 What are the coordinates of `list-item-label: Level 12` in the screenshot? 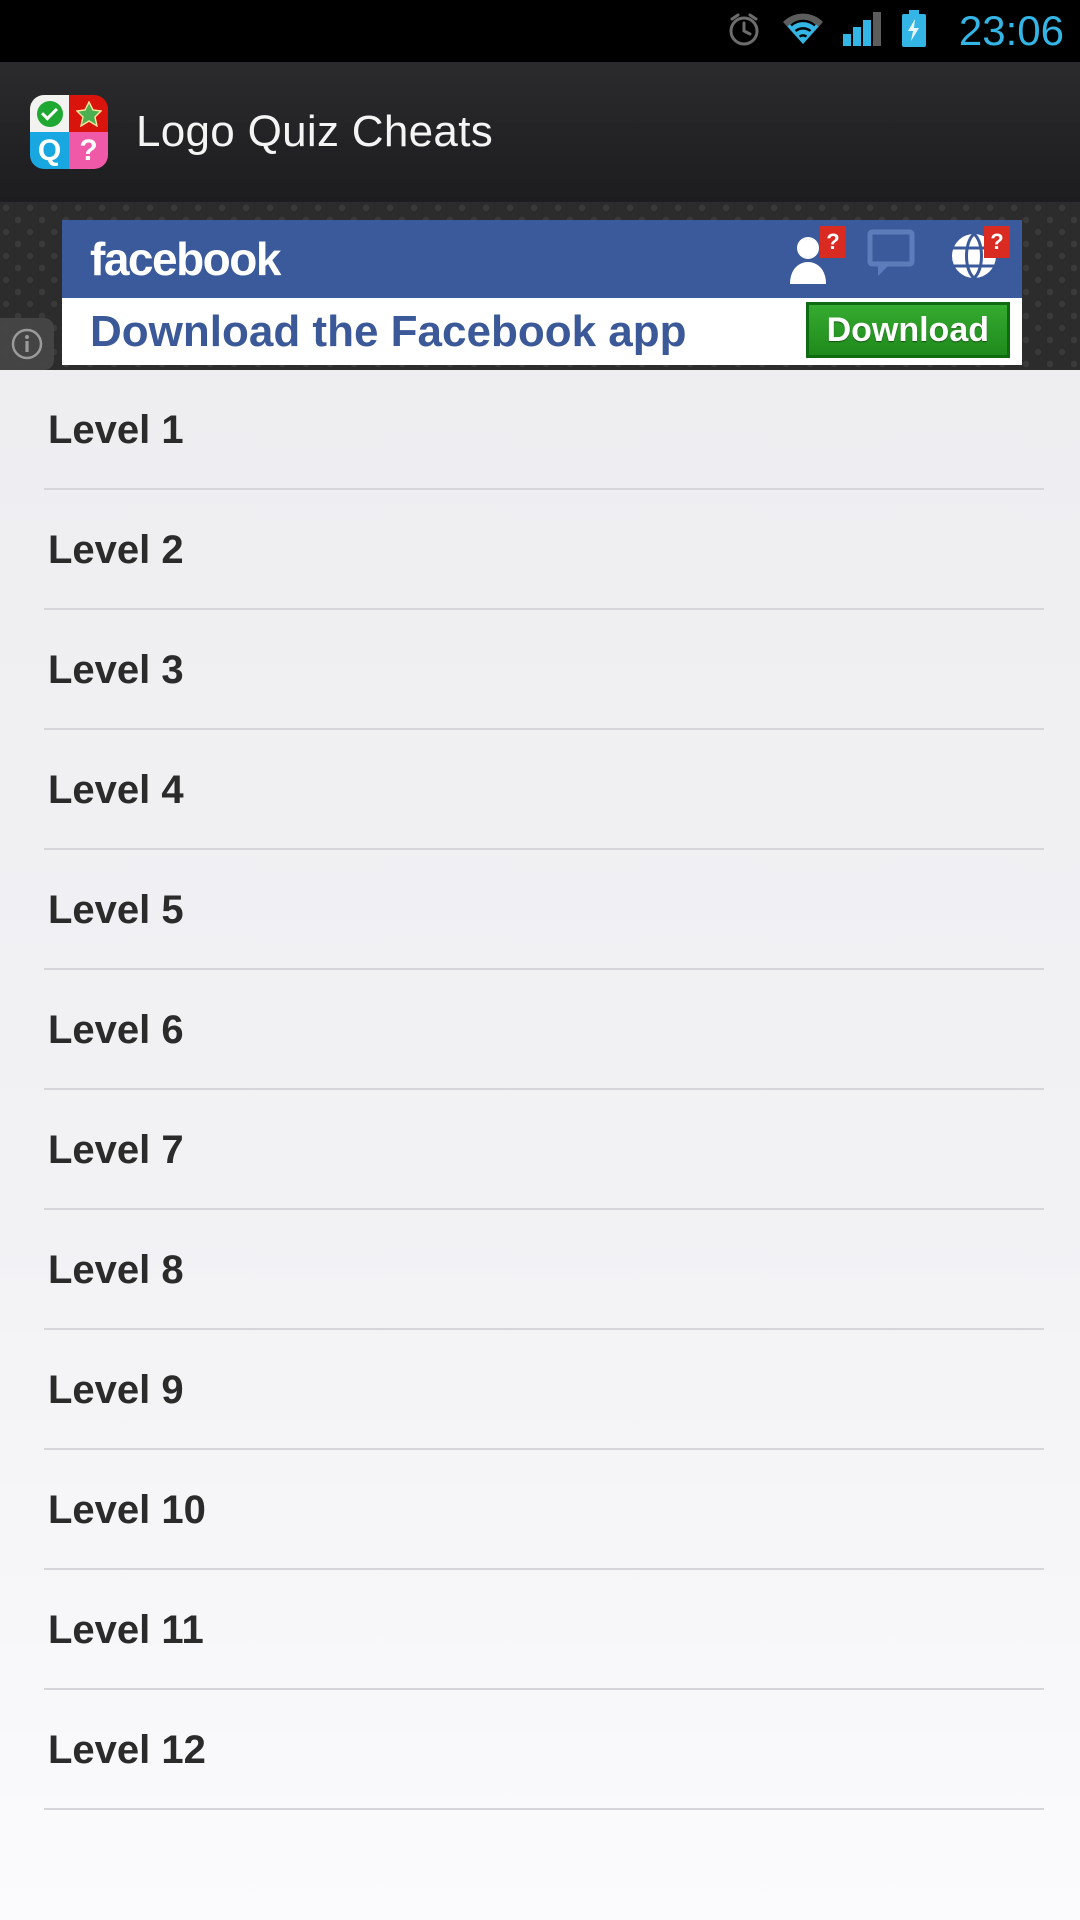 It's located at (127, 1750).